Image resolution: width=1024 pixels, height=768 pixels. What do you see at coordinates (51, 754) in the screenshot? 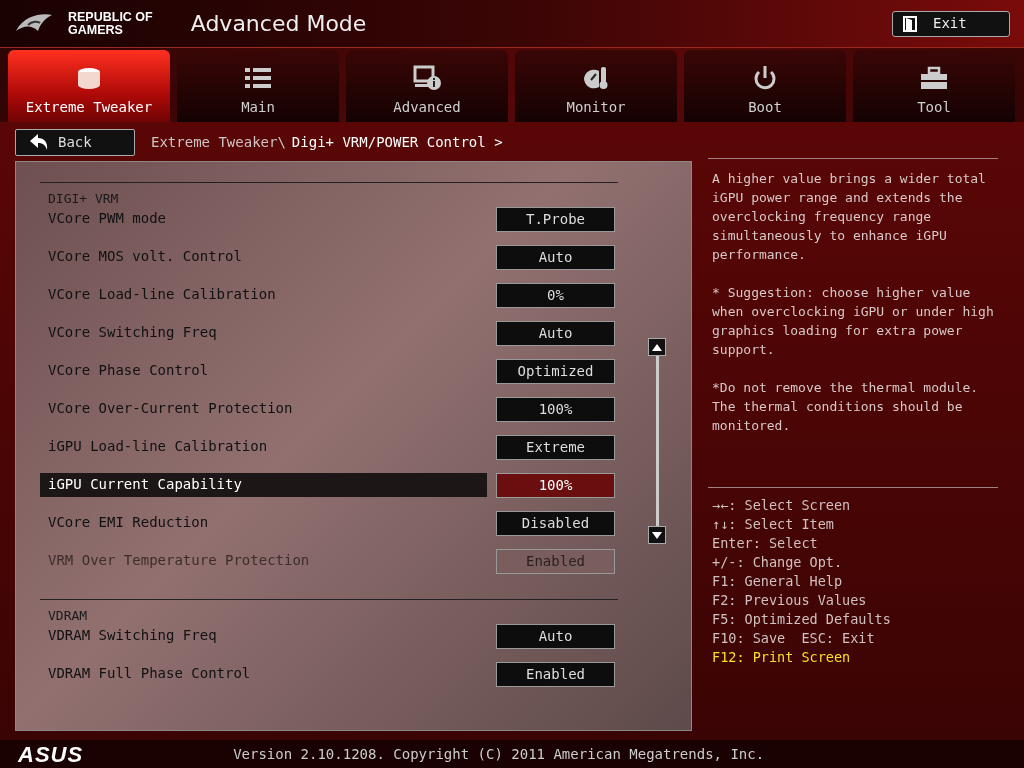
I see `asus-logo: ASUS` at bounding box center [51, 754].